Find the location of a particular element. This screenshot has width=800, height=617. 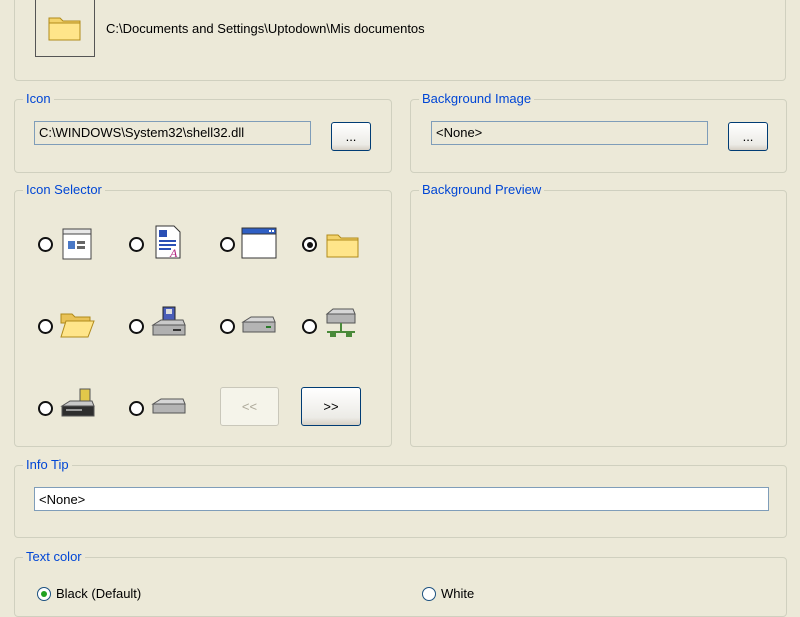

floppy-drive-icon is located at coordinates (169, 323).